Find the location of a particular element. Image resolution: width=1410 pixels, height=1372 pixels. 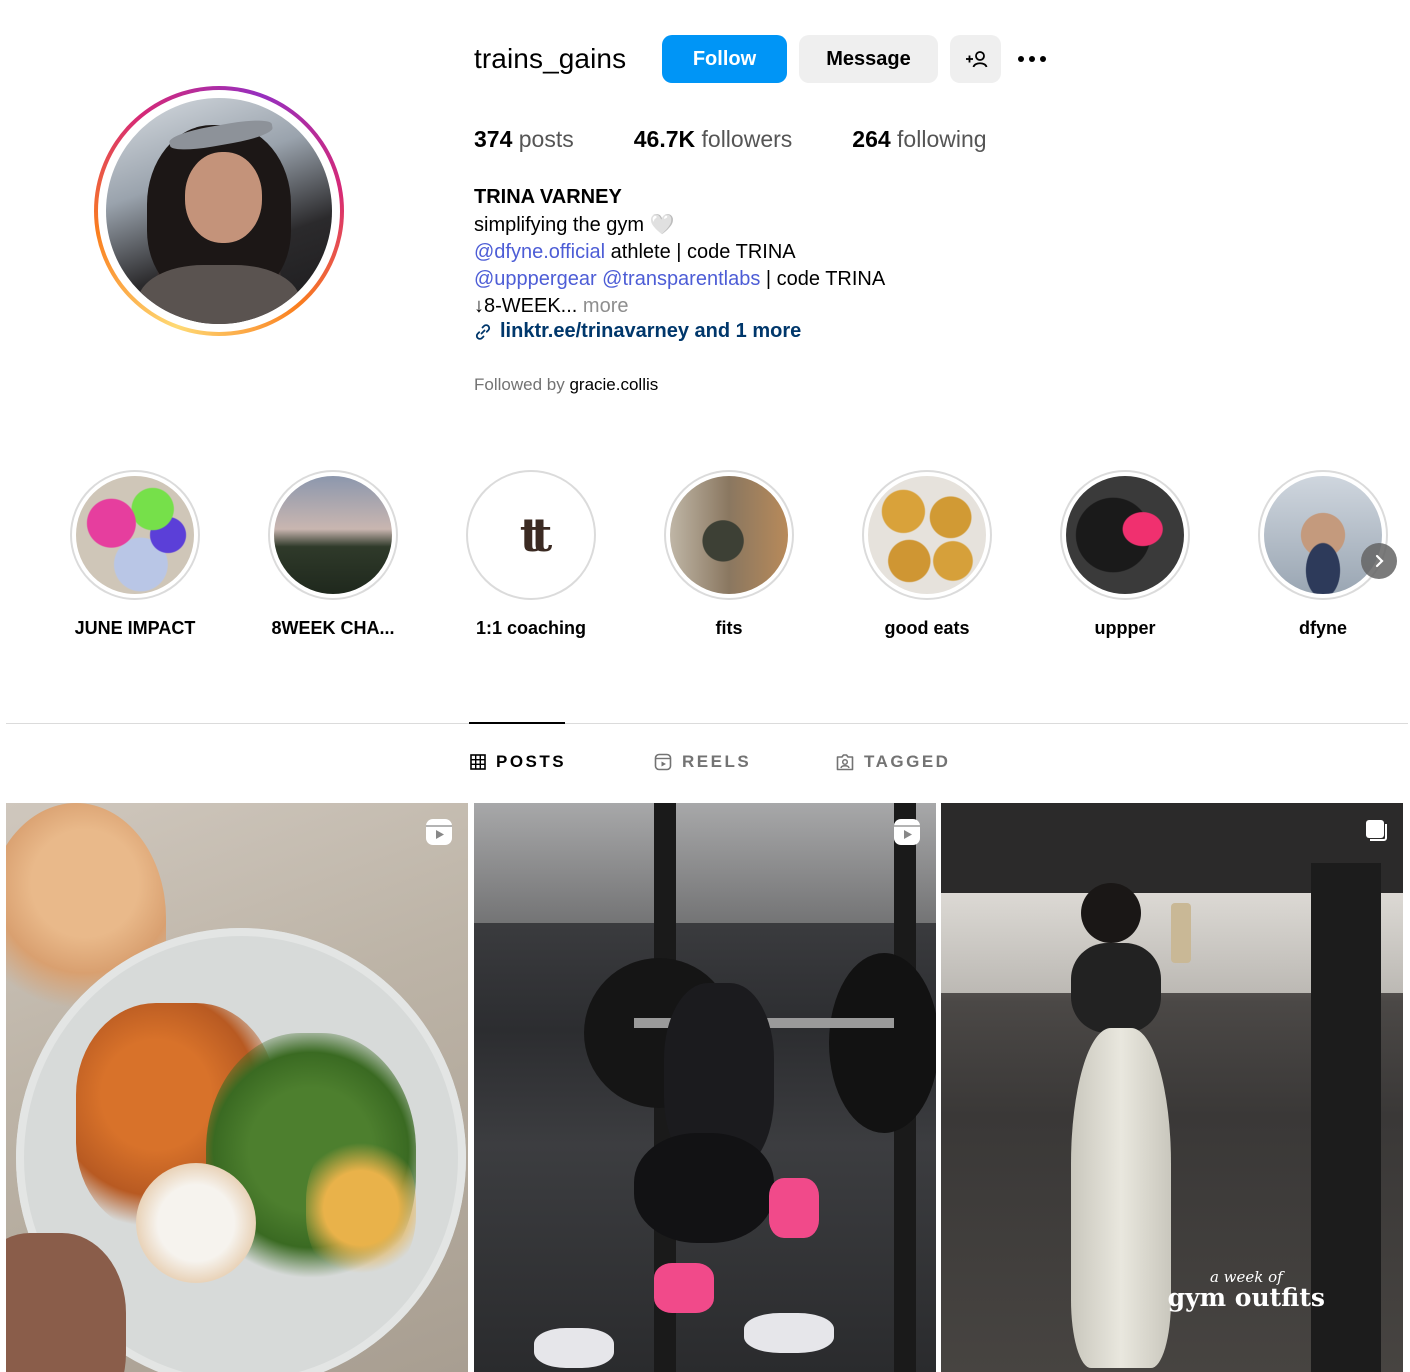

more-options-icon is located at coordinates (1038, 59).